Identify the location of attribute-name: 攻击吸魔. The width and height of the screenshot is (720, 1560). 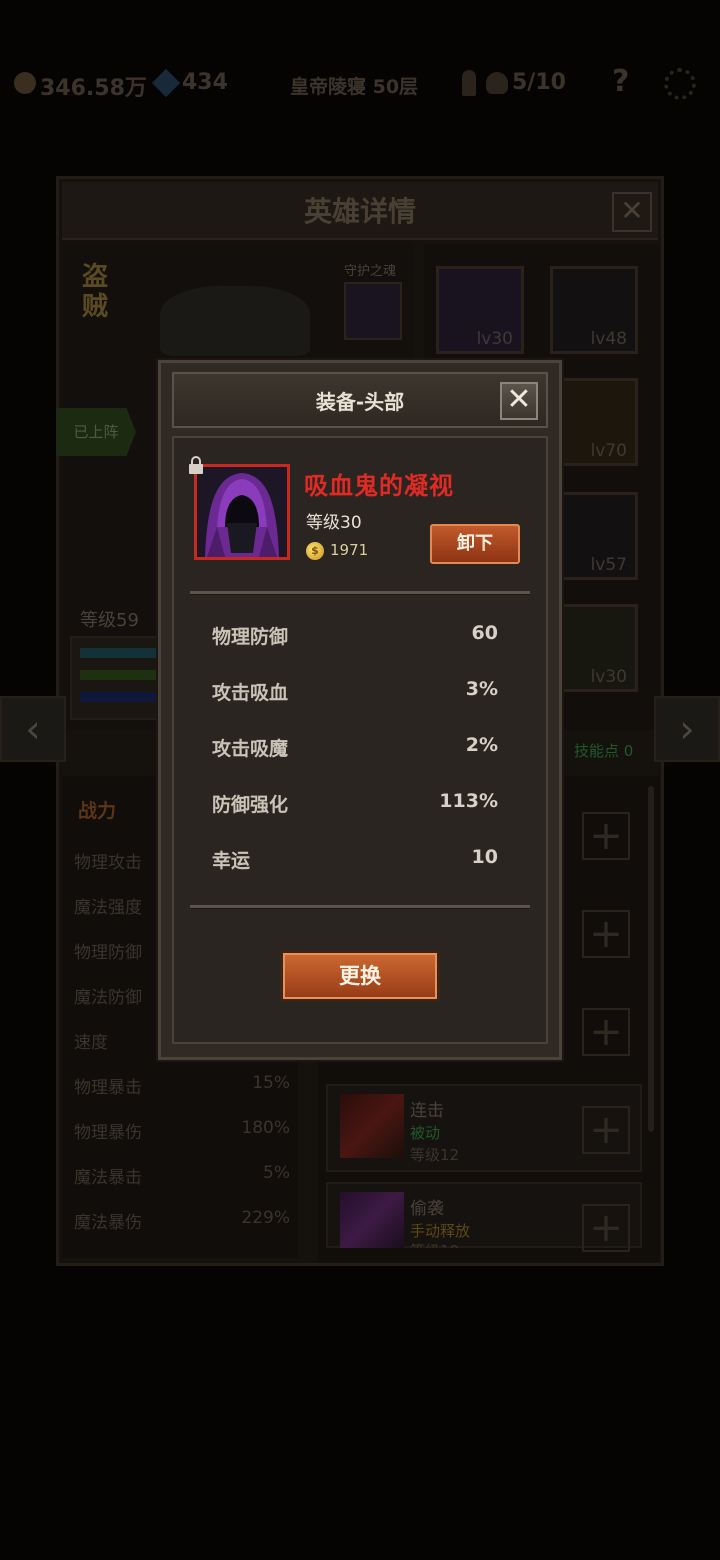
(250, 749).